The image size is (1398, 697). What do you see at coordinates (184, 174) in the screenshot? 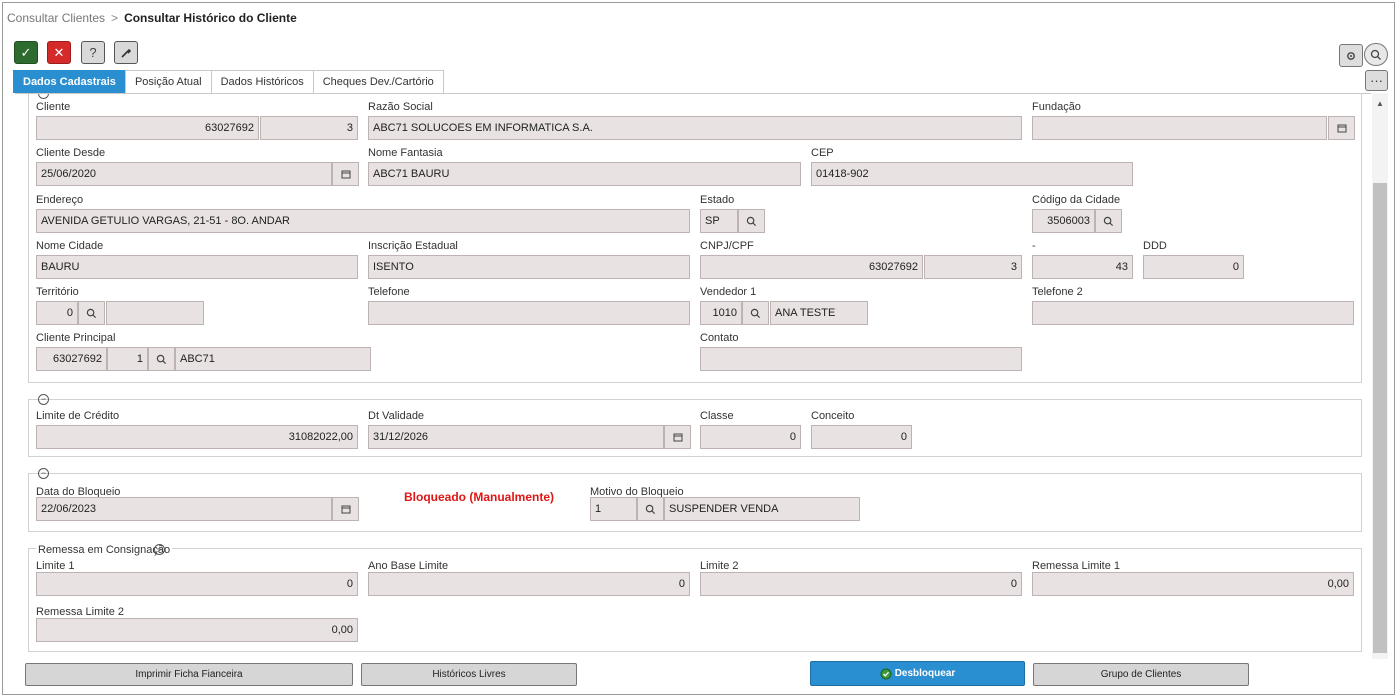
I see `cliente-desde-field: 25/06/2020` at bounding box center [184, 174].